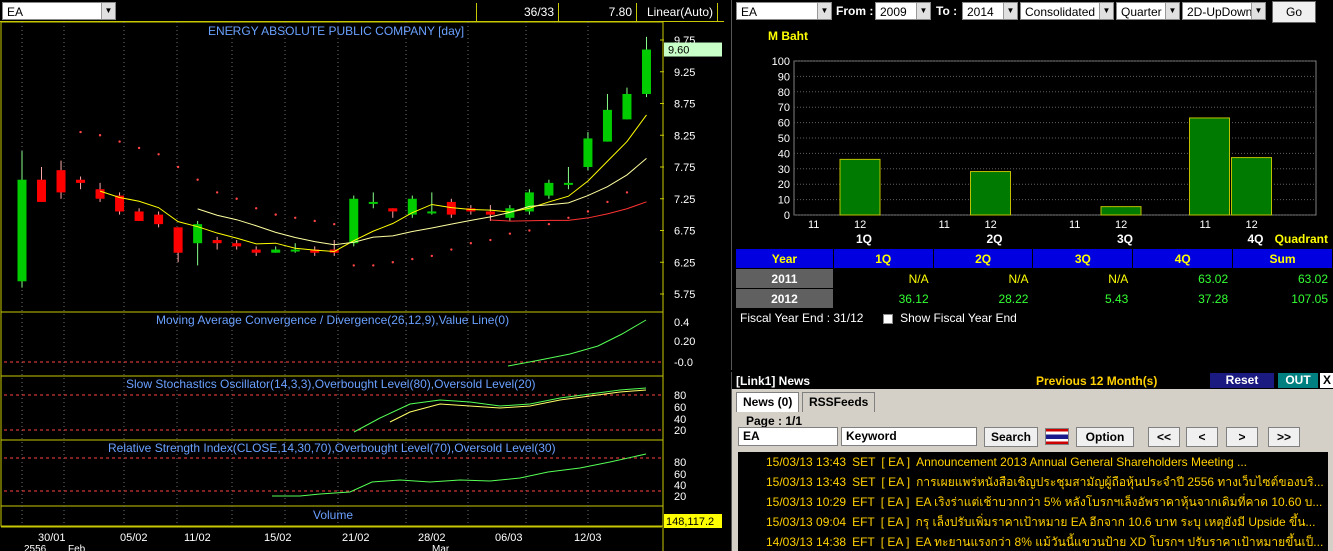 Image resolution: width=1333 pixels, height=551 pixels. I want to click on search-button: Search, so click(1011, 437).